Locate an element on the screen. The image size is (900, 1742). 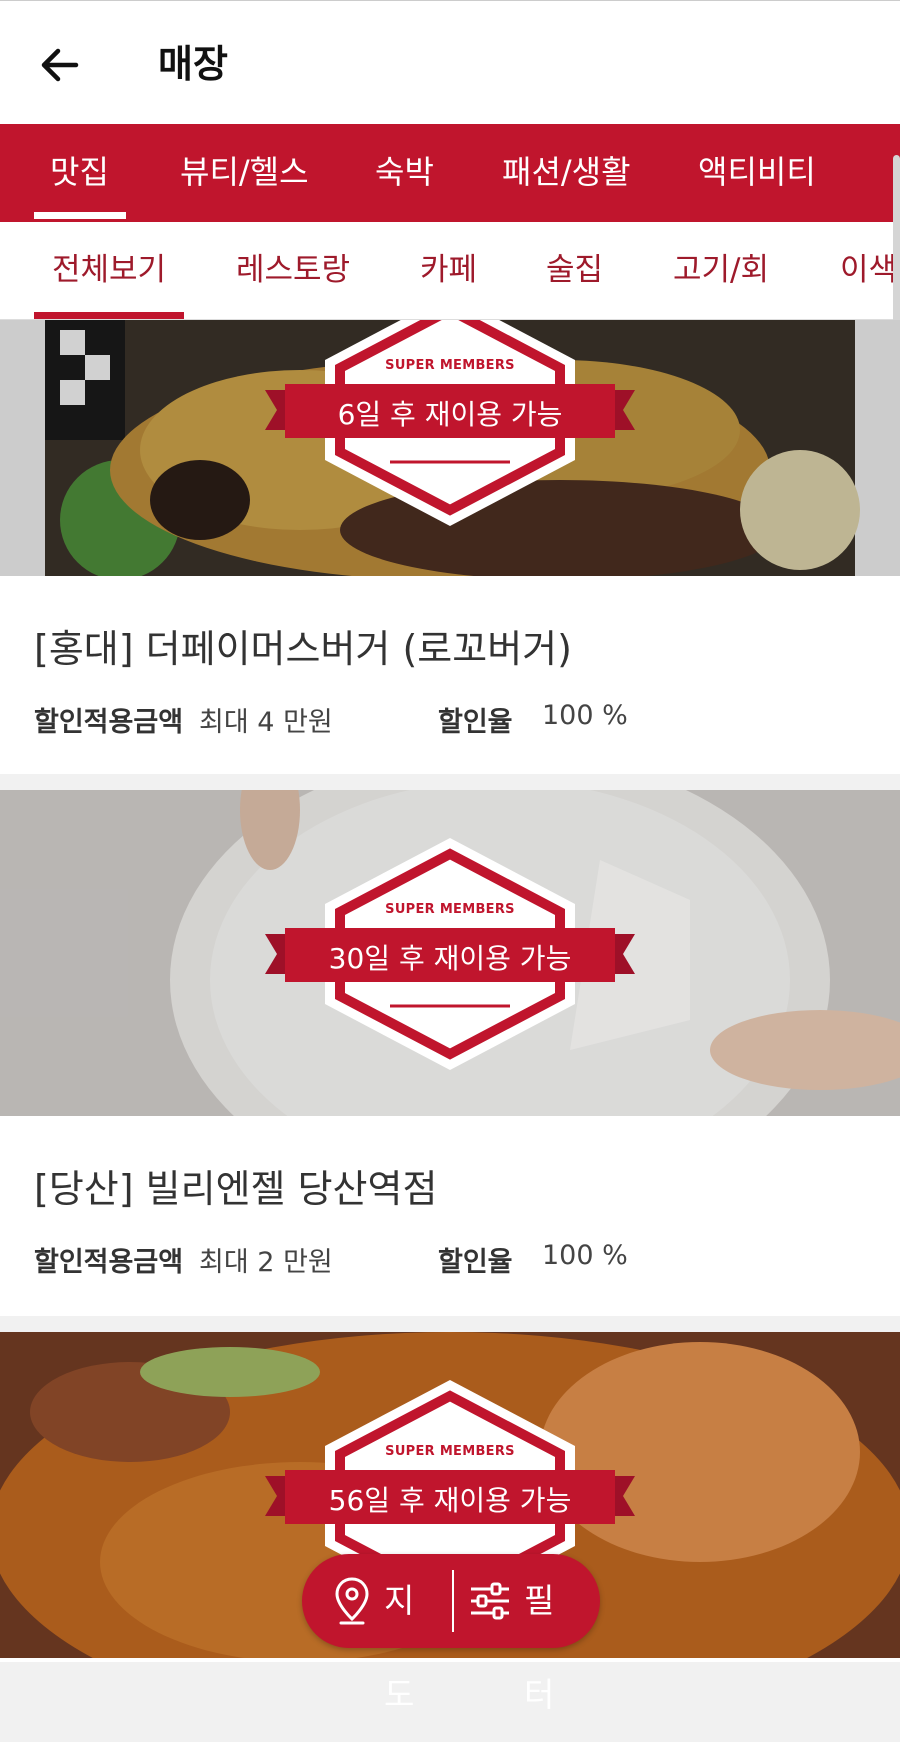
discount-info: 할인적용금액 최대 4 만원 할인율 100 % is located at coordinates (331, 719).